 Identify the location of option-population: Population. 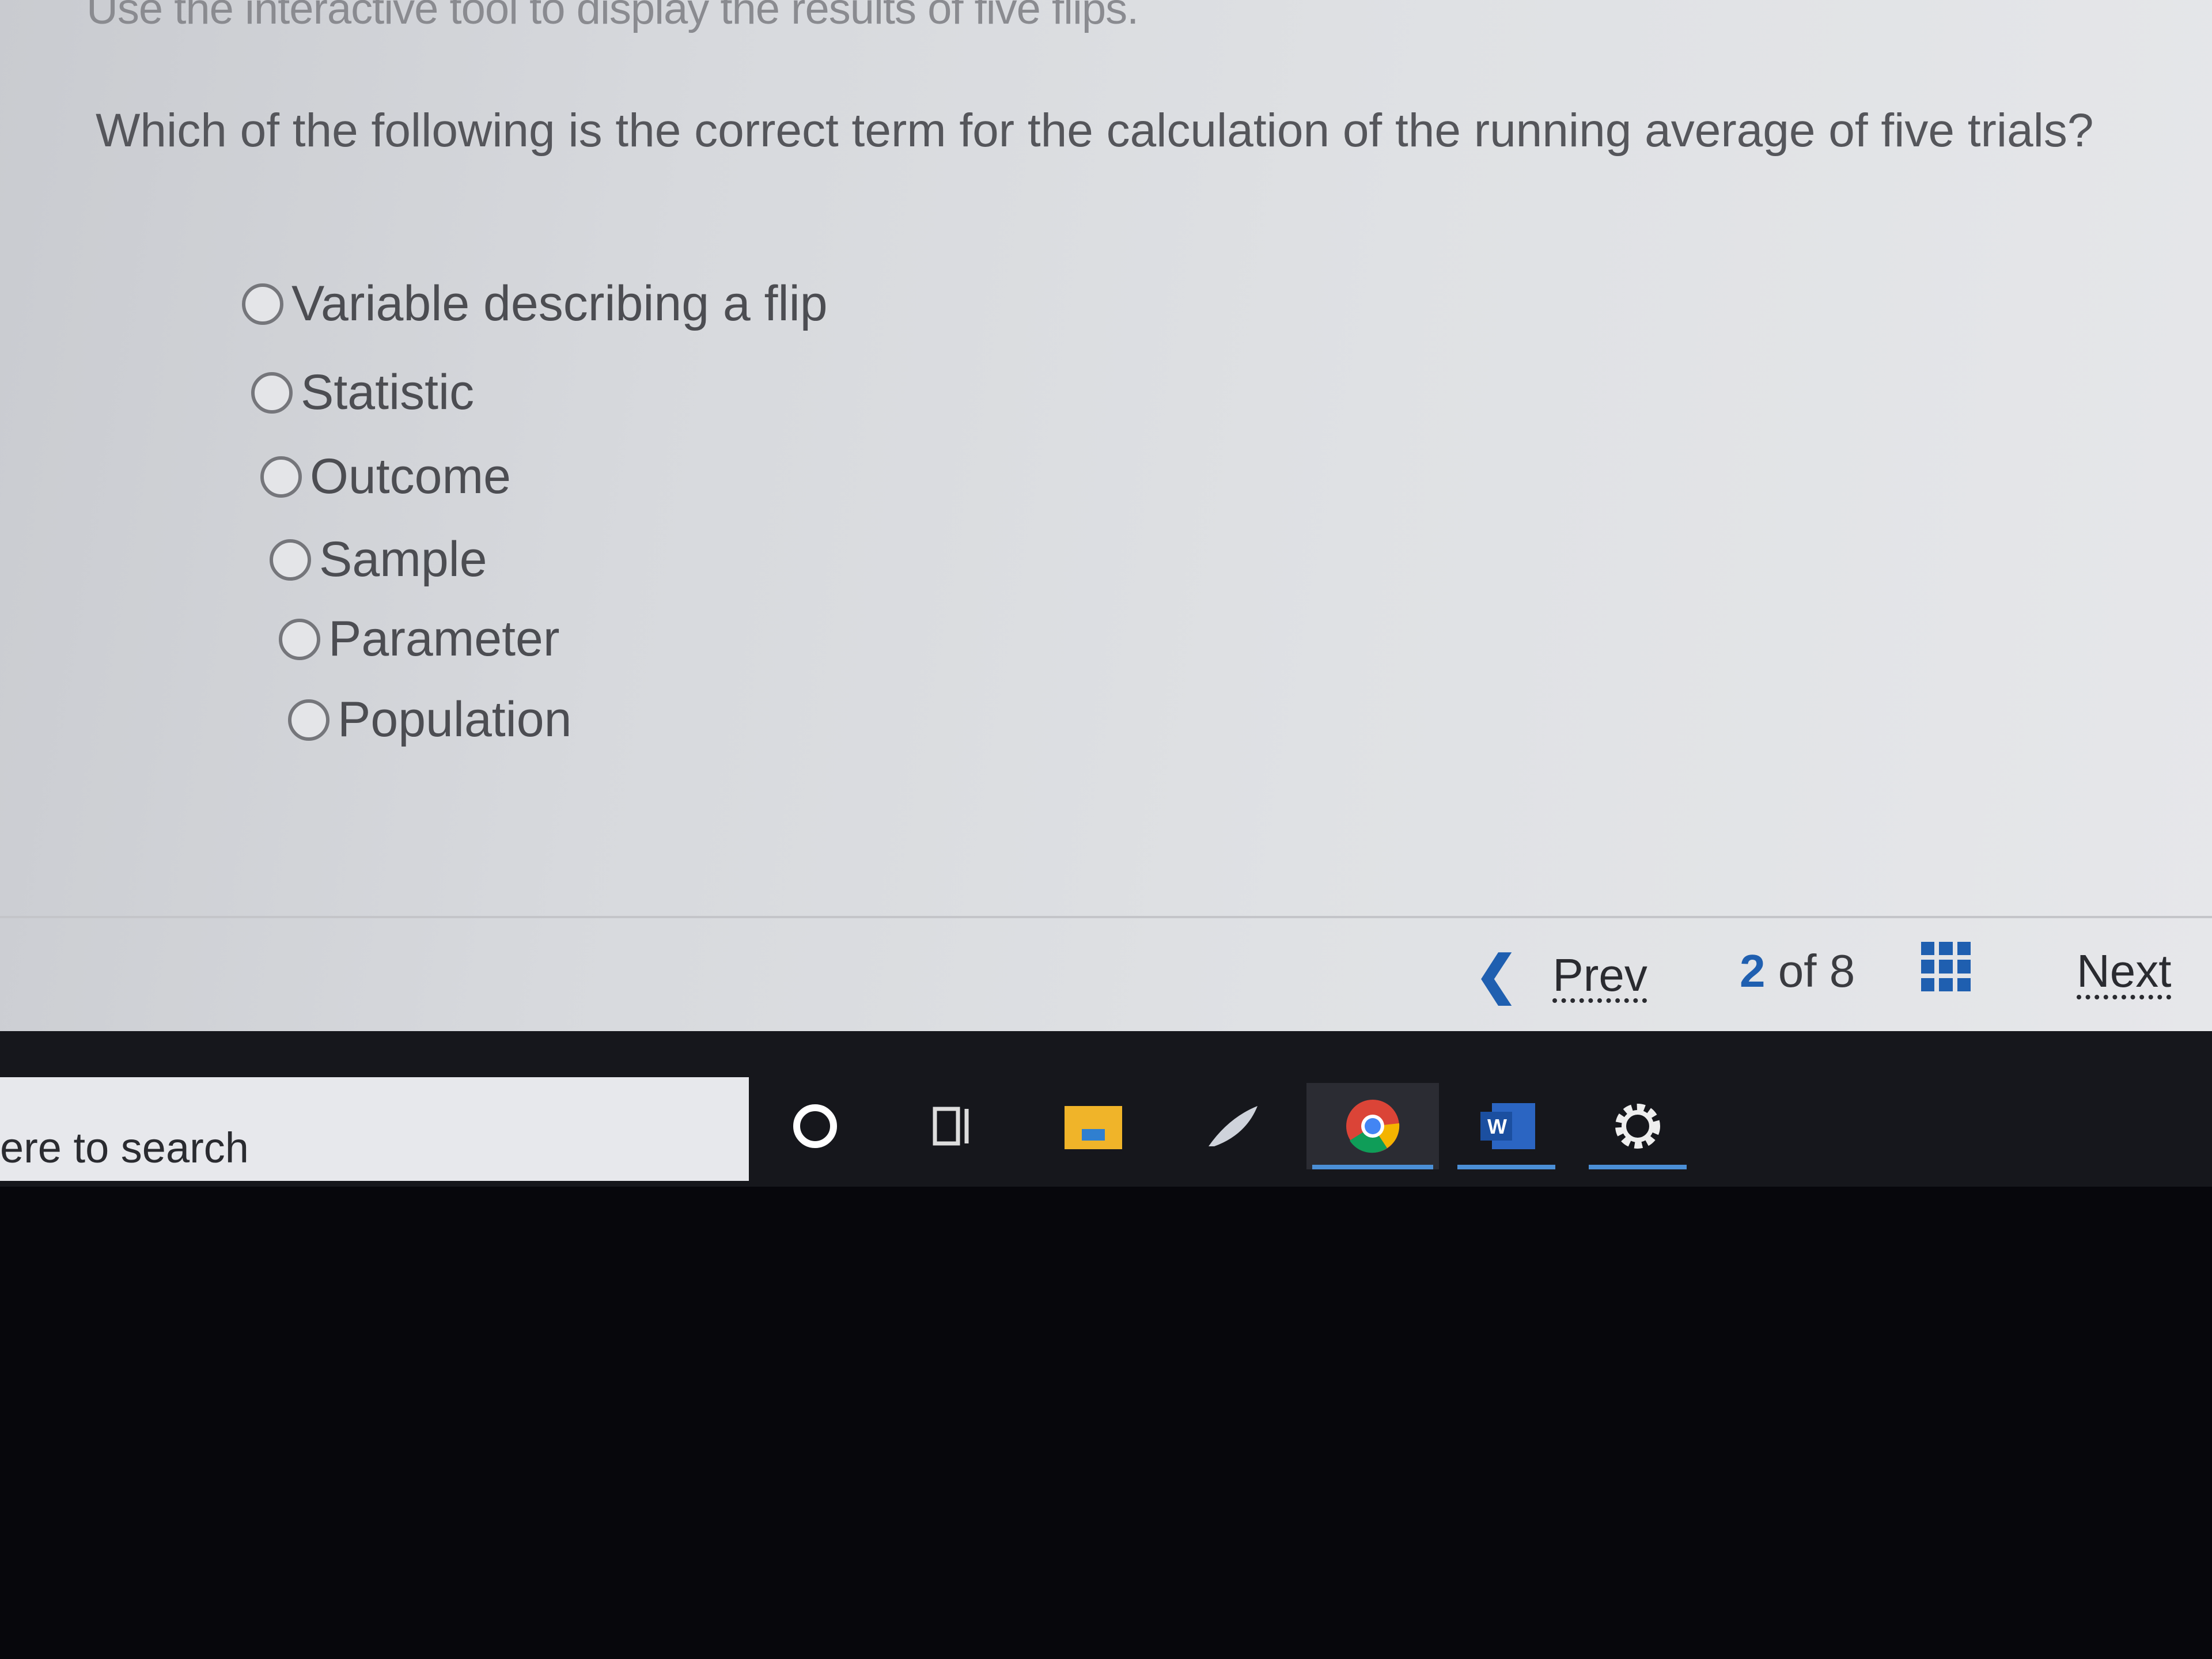
(429, 719).